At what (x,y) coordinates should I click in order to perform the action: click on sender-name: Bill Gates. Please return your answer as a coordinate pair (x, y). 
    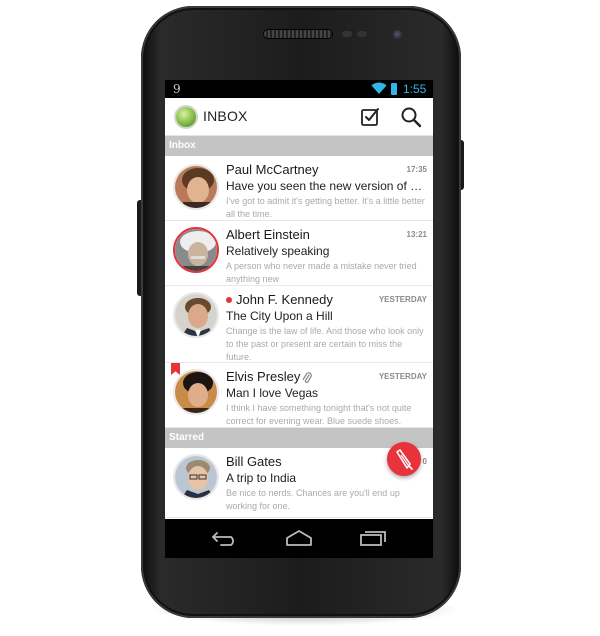
    Looking at the image, I should click on (254, 461).